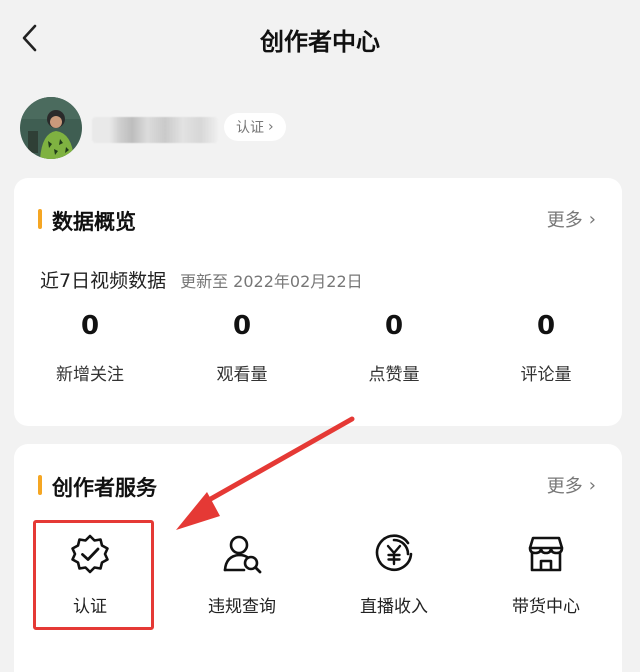  What do you see at coordinates (546, 607) in the screenshot?
I see `service-label: 带货中心` at bounding box center [546, 607].